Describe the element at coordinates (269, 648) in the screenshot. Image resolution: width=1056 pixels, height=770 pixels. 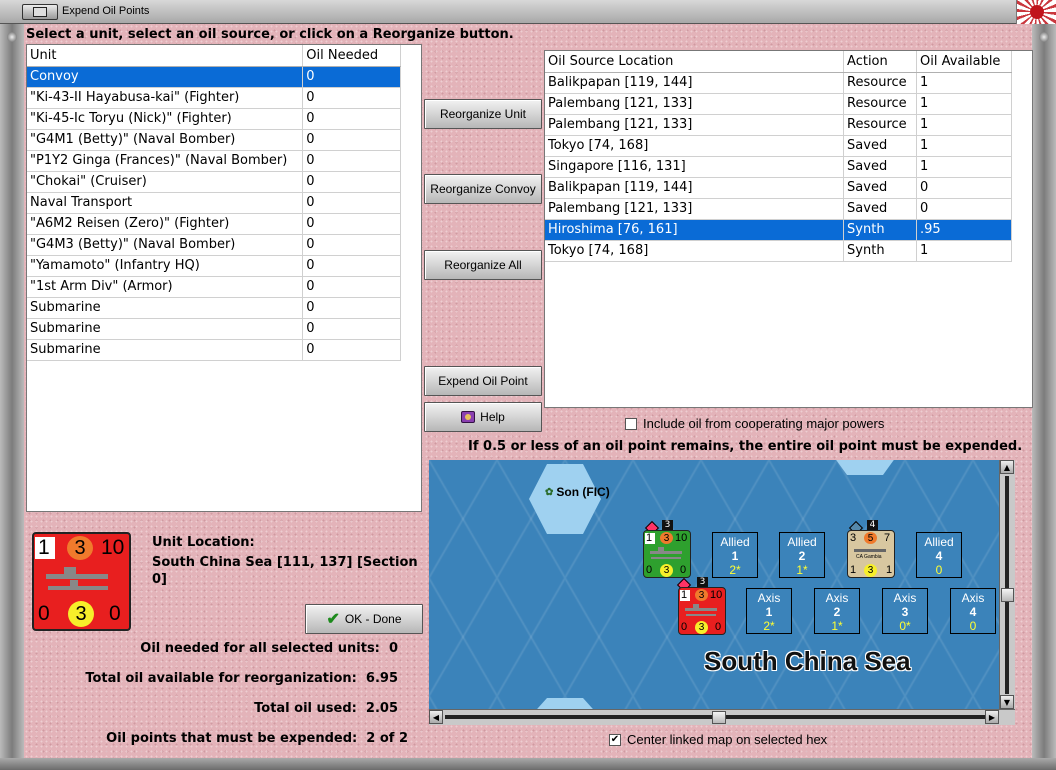
I see `stat-oil-needed: Oil needed for all selected units: 0` at that location.